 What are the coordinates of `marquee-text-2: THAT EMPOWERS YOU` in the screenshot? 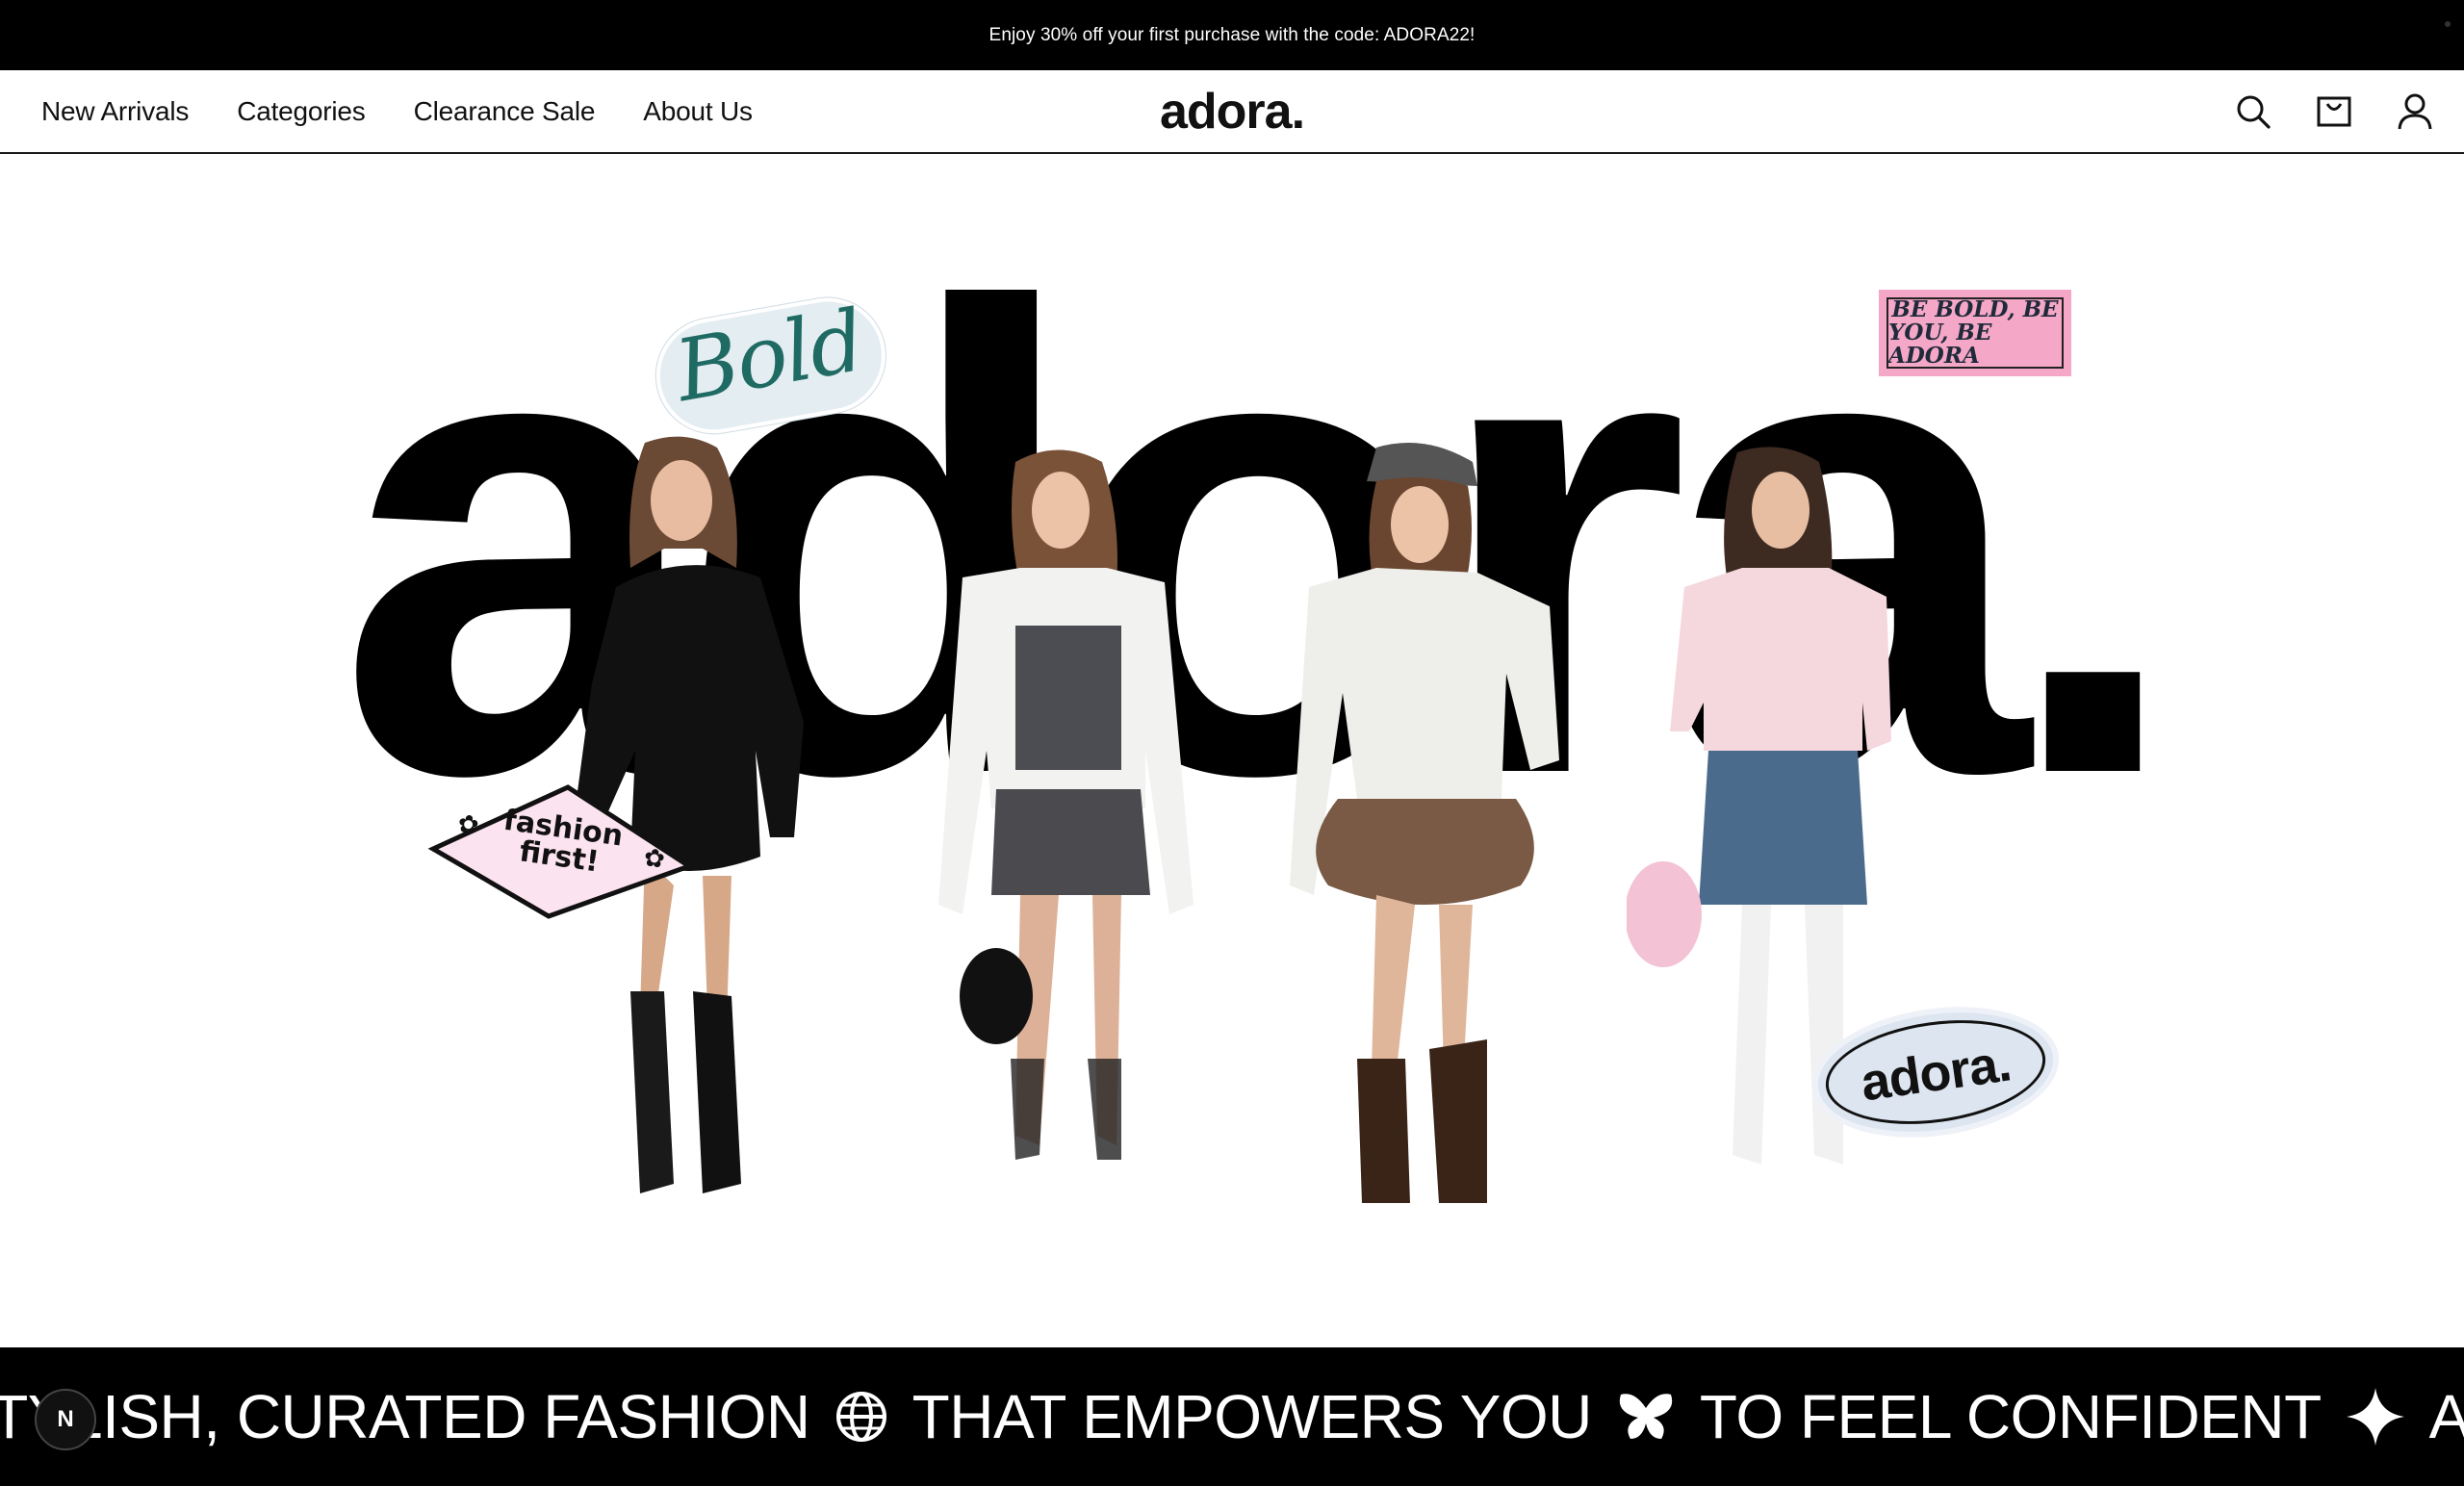 It's located at (1252, 1416).